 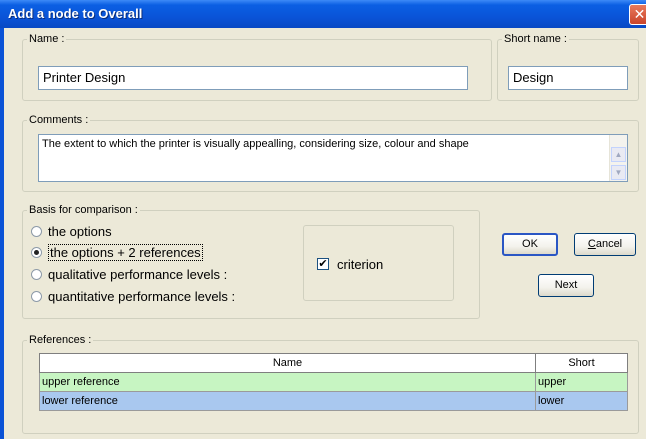 What do you see at coordinates (323, 264) in the screenshot?
I see `criterion-checkbox: ✔` at bounding box center [323, 264].